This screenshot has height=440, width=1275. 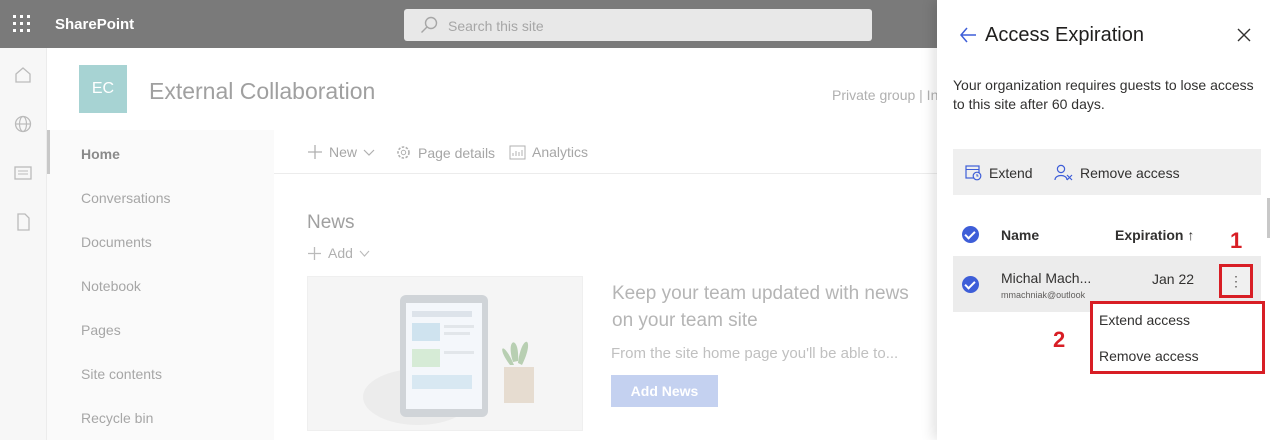 What do you see at coordinates (1149, 235) in the screenshot?
I see `expiration-label: Expiration` at bounding box center [1149, 235].